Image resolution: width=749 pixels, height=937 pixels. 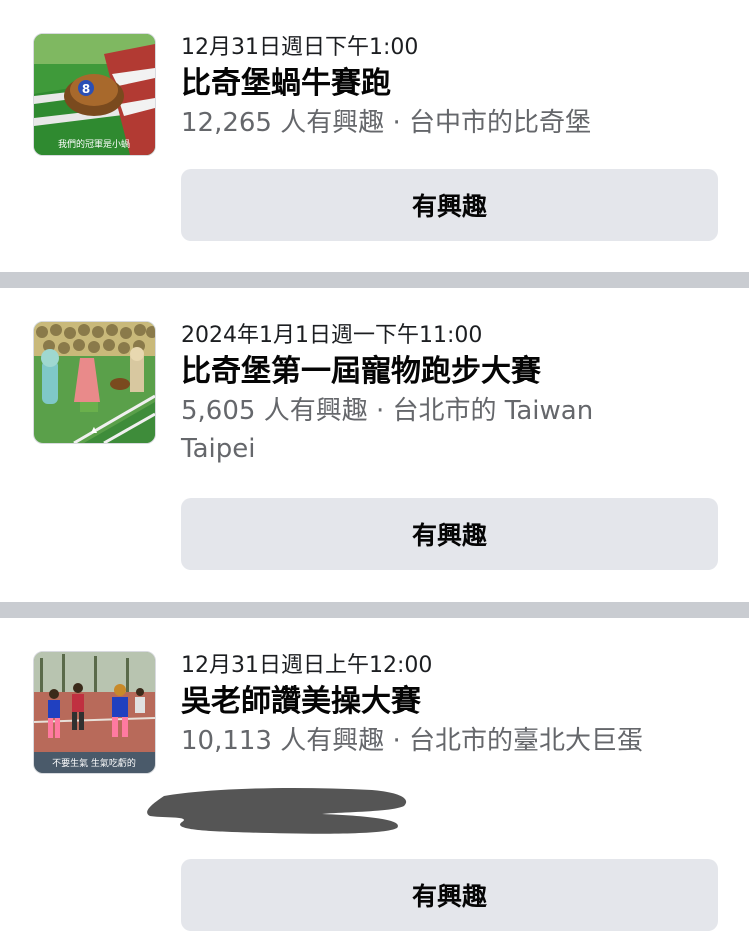 I want to click on event-thumbnail-pet-race: ▲, so click(x=94, y=382).